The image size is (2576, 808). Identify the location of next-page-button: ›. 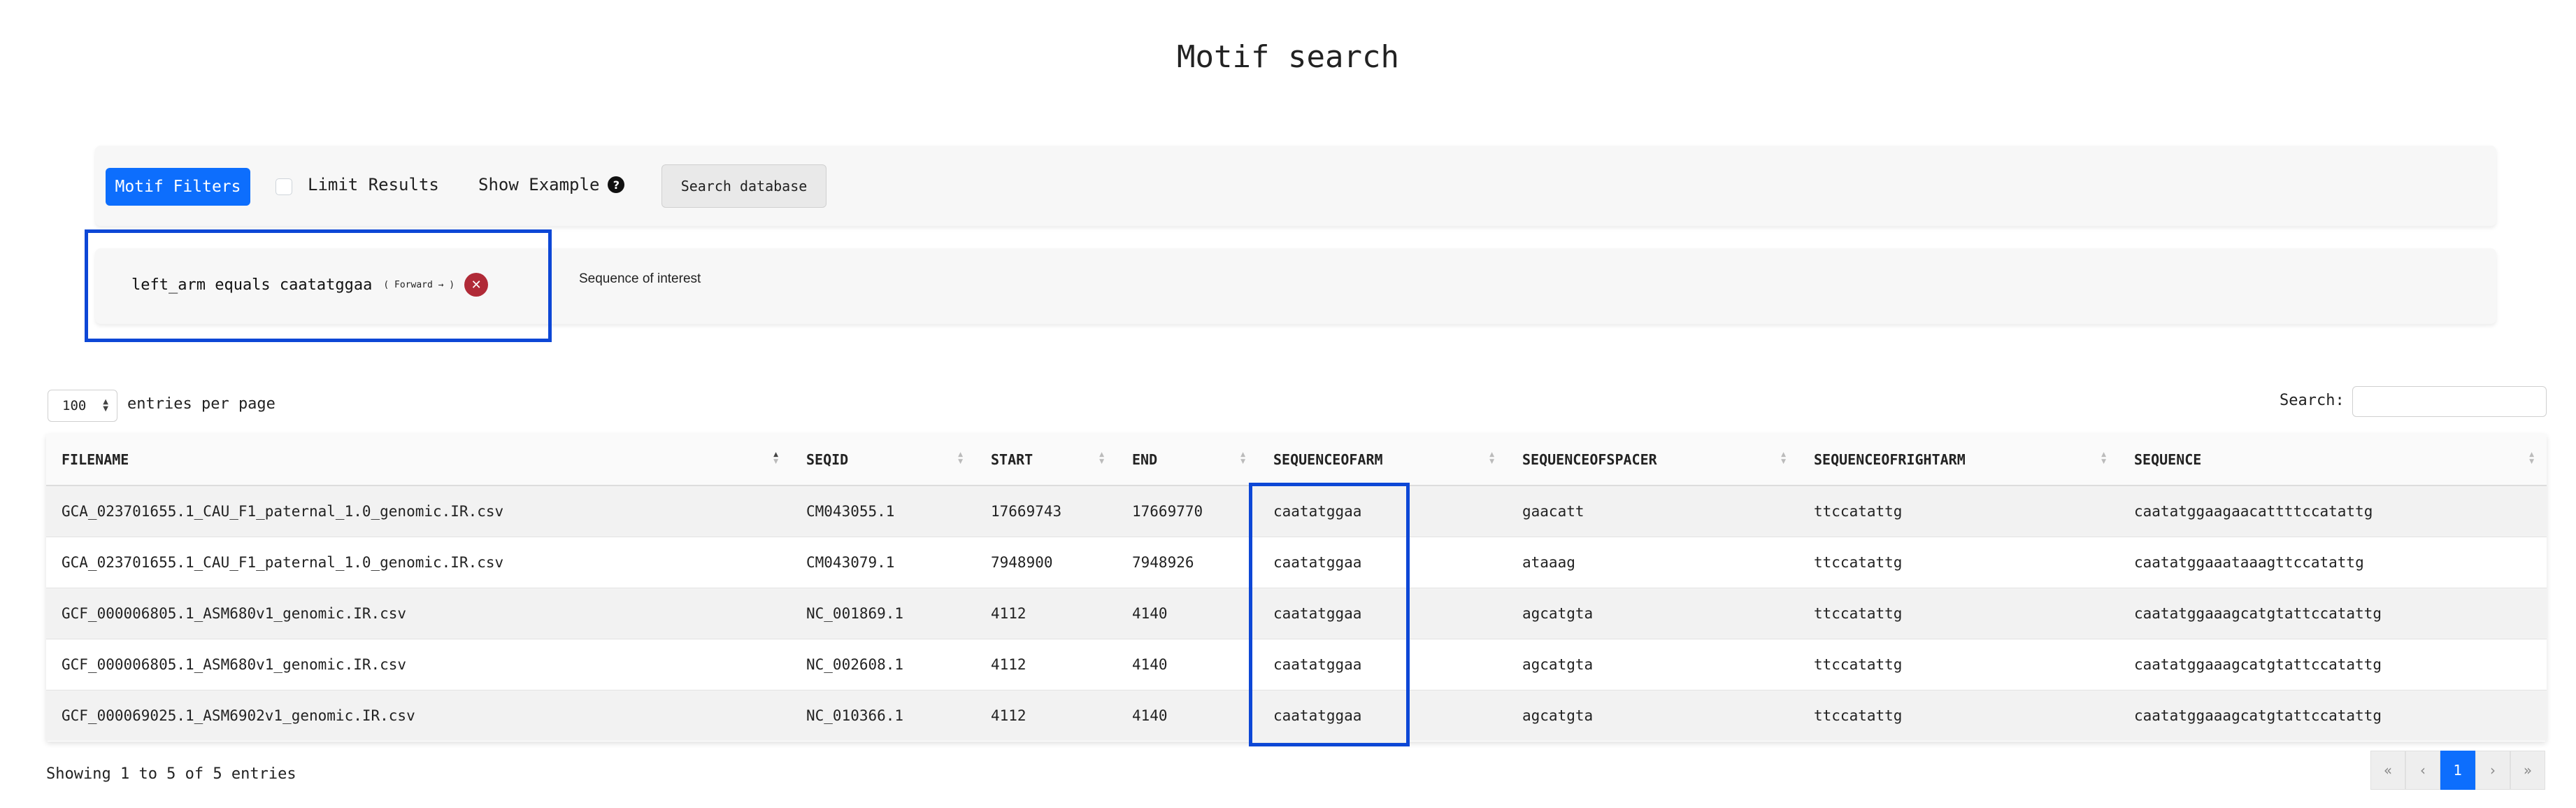
(2492, 771).